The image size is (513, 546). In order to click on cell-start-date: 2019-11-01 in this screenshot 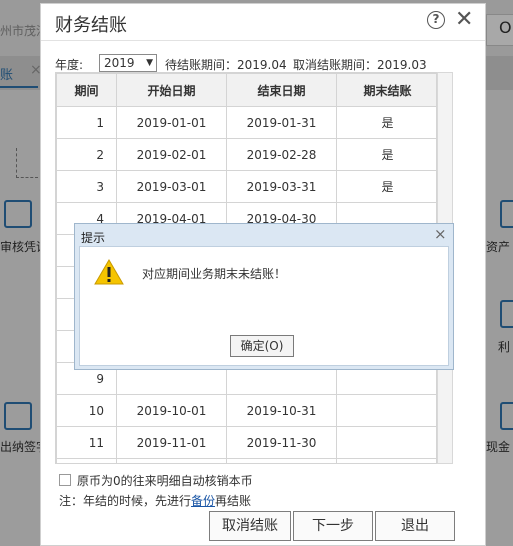, I will do `click(171, 442)`.